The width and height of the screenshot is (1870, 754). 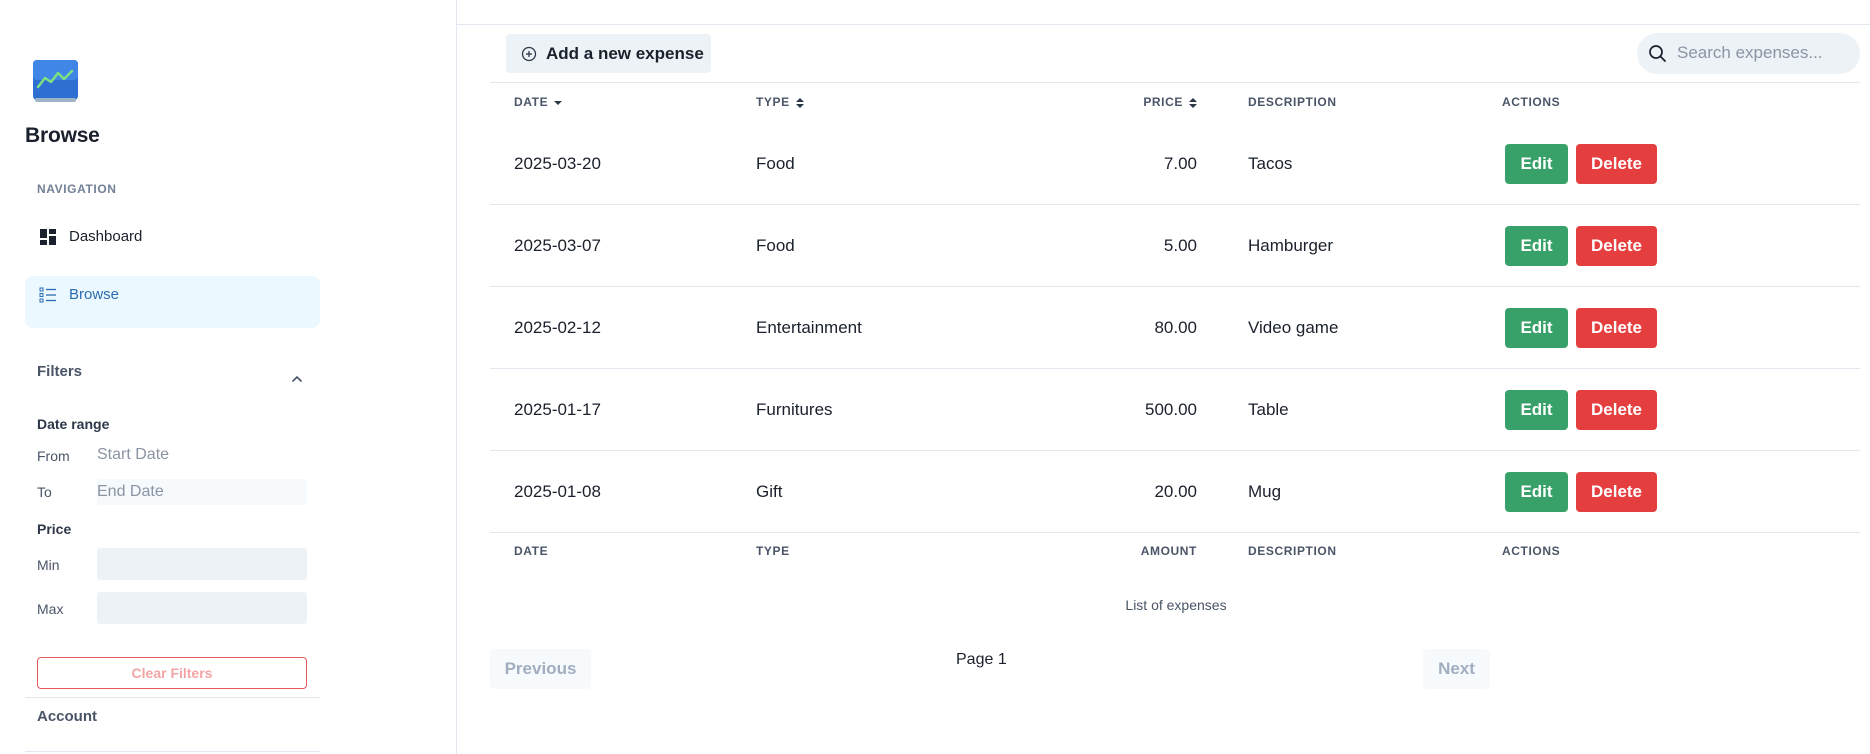 I want to click on column-header-label: PRICE, so click(x=1163, y=102).